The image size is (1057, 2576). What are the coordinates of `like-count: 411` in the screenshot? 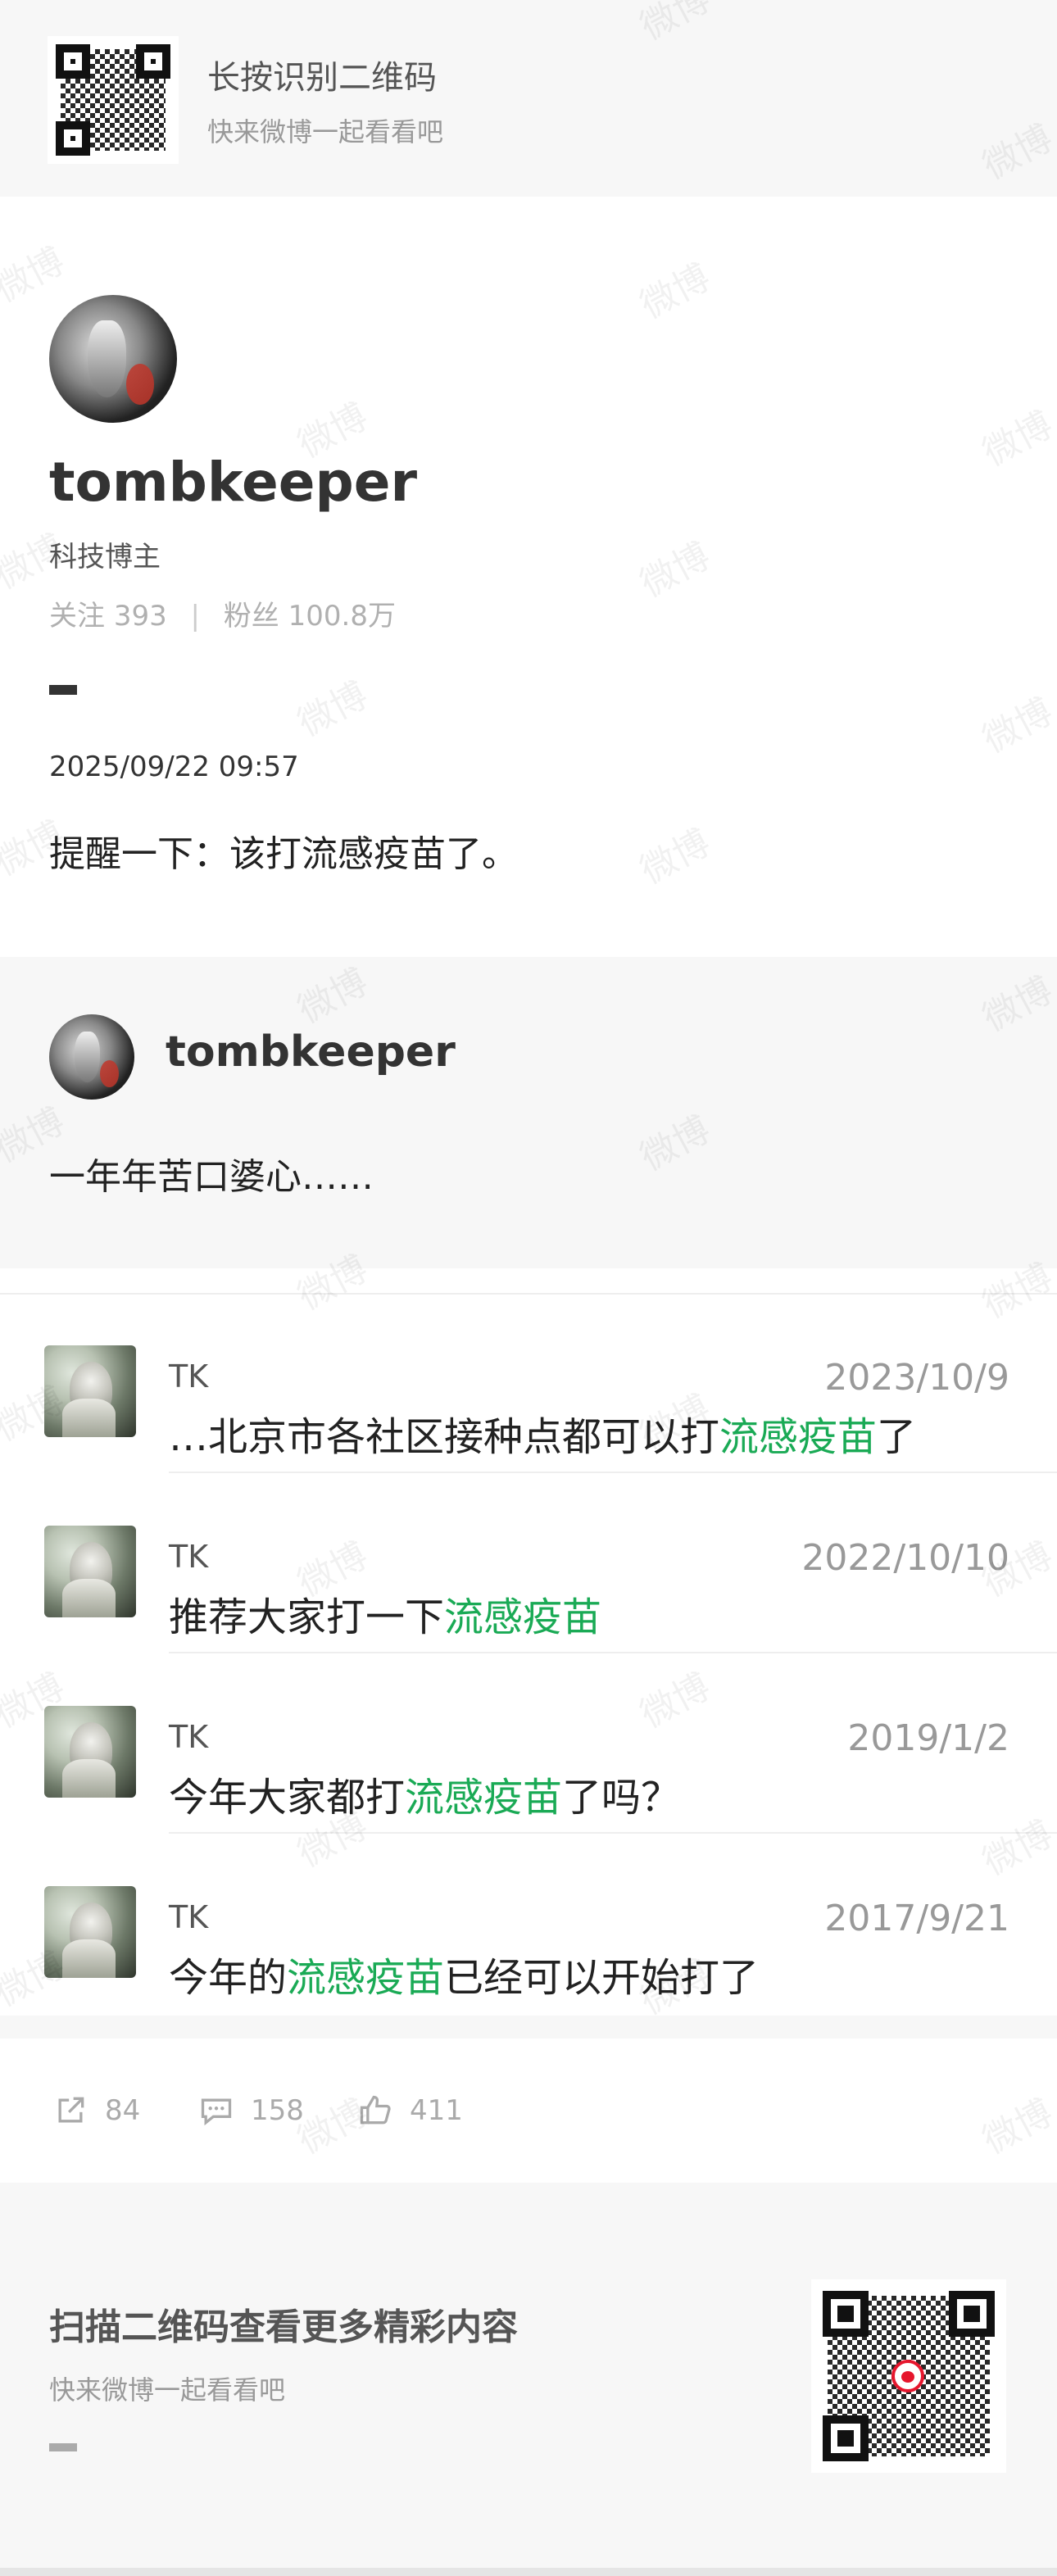 It's located at (436, 2110).